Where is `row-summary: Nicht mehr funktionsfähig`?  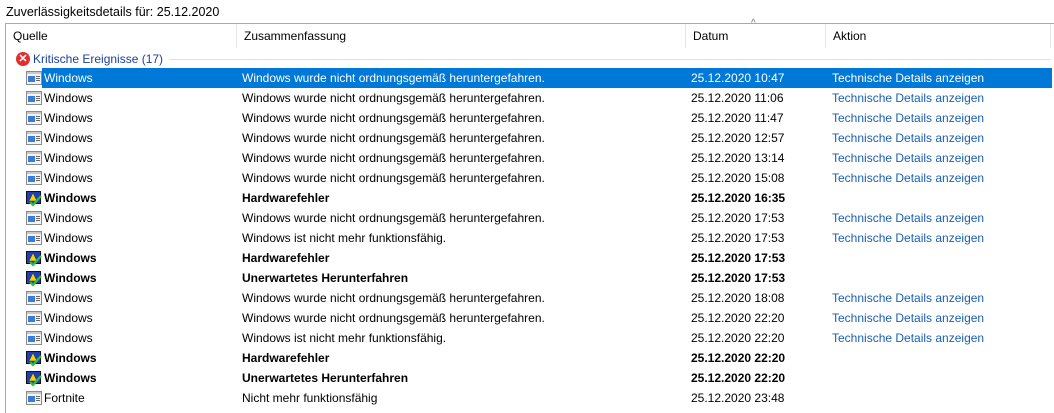
row-summary: Nicht mehr funktionsfähig is located at coordinates (310, 398).